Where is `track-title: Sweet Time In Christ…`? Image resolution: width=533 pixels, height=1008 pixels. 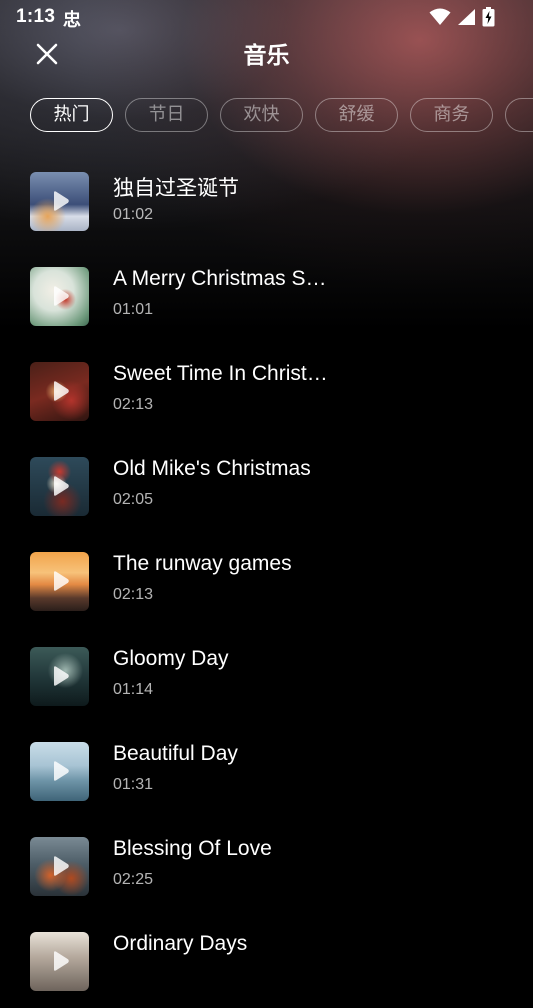
track-title: Sweet Time In Christ… is located at coordinates (220, 373).